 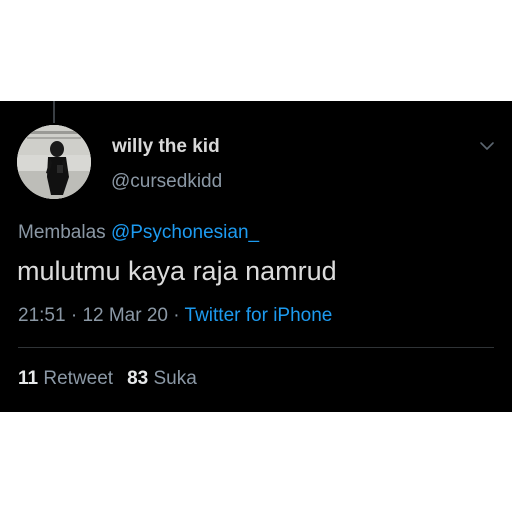 What do you see at coordinates (125, 315) in the screenshot?
I see `tweet-date: 12 Mar 20` at bounding box center [125, 315].